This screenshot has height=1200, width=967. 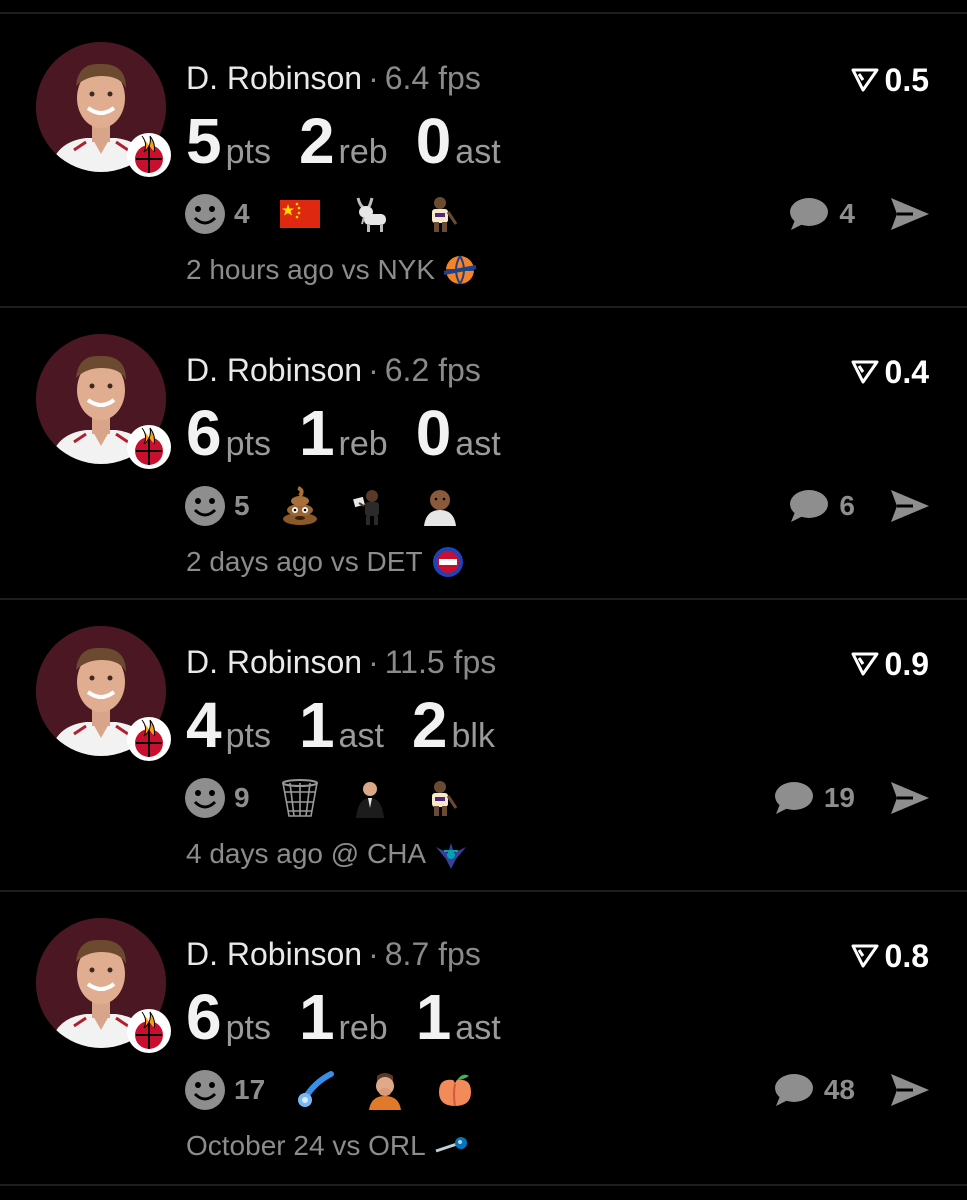 What do you see at coordinates (432, 78) in the screenshot?
I see `fps-value: 6.4 fps` at bounding box center [432, 78].